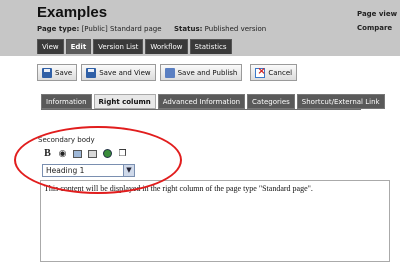  What do you see at coordinates (64, 72) in the screenshot?
I see `save-button-label: Save` at bounding box center [64, 72].